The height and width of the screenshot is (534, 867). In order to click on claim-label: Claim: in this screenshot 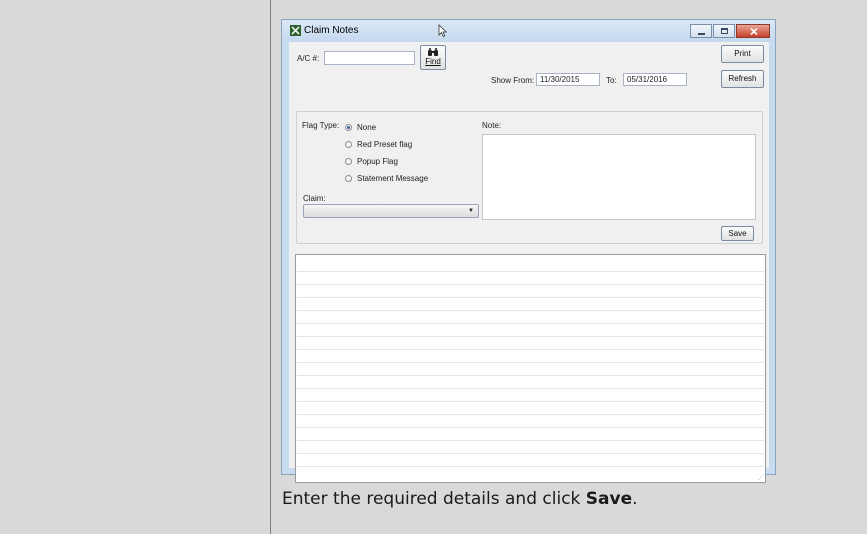, I will do `click(314, 198)`.